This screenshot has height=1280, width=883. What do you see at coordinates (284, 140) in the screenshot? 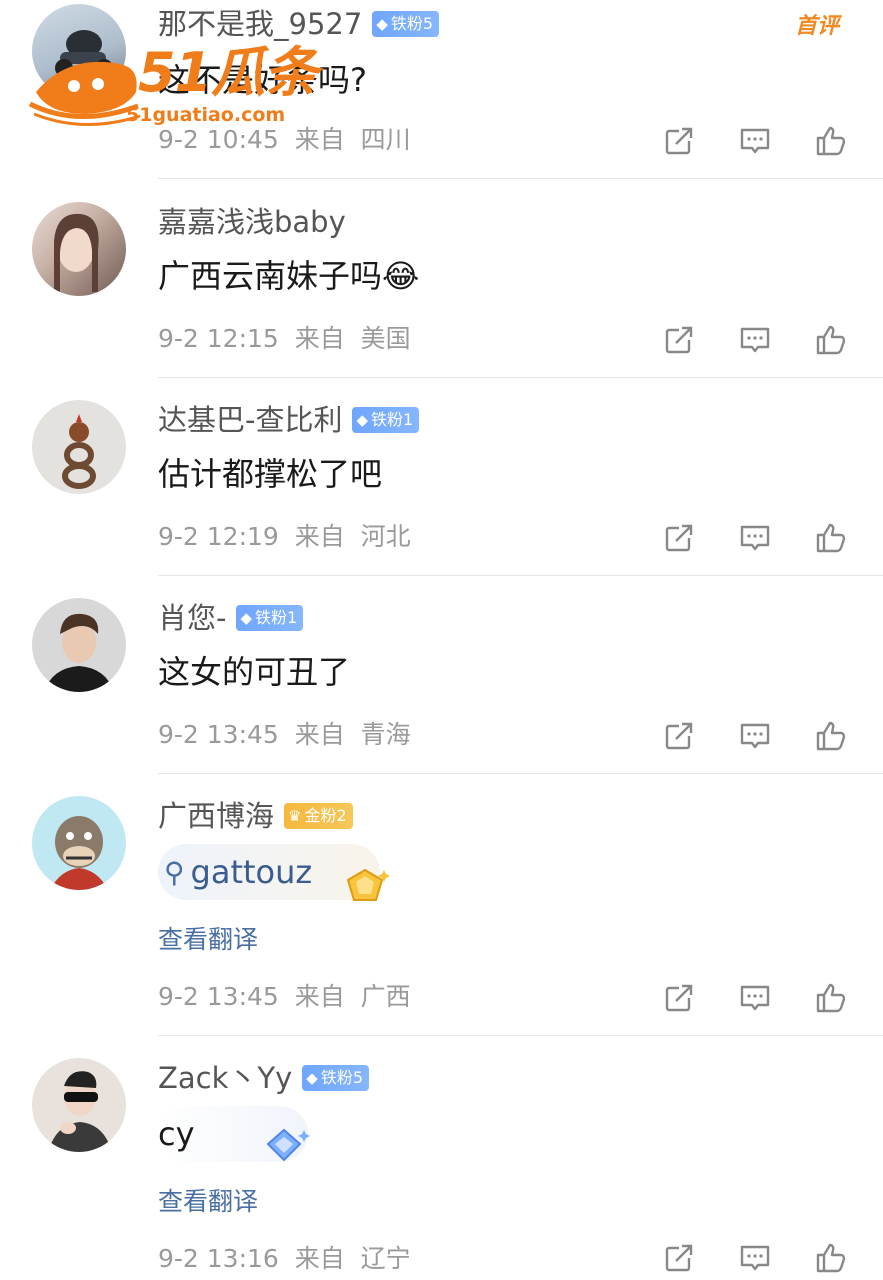
I see `comment-meta: 9-2 10:45 来自 四川` at bounding box center [284, 140].